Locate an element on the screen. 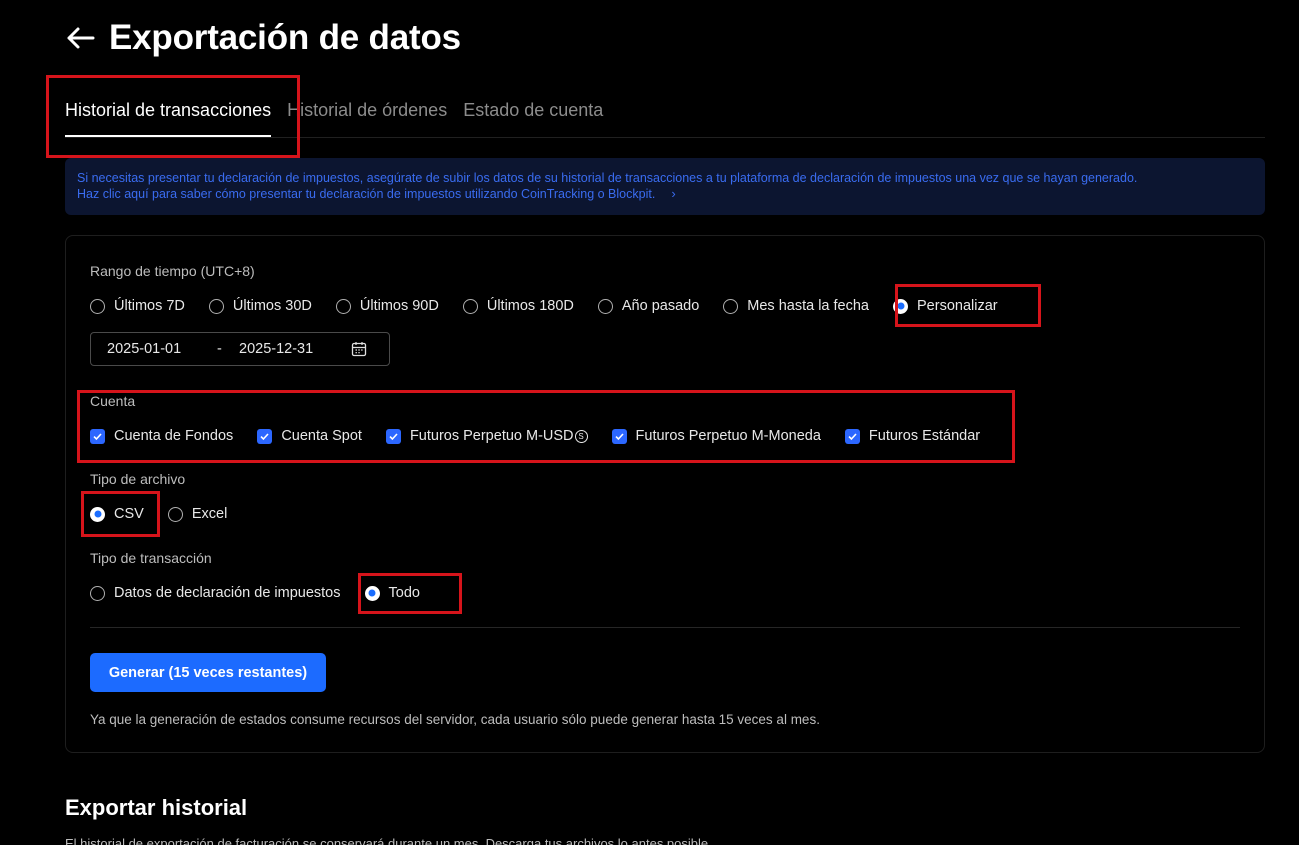 Image resolution: width=1299 pixels, height=845 pixels. arrow-left-icon is located at coordinates (80, 38).